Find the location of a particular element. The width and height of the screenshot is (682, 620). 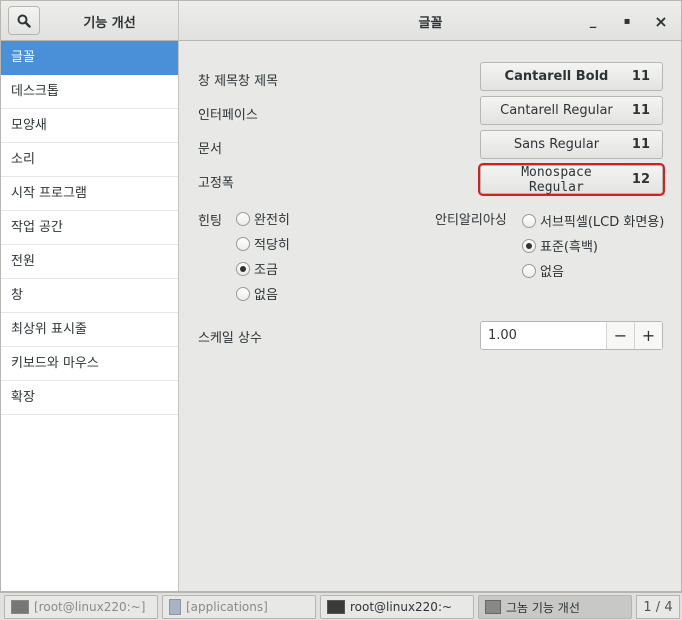

task-label: [root@linux220:~] is located at coordinates (90, 607).